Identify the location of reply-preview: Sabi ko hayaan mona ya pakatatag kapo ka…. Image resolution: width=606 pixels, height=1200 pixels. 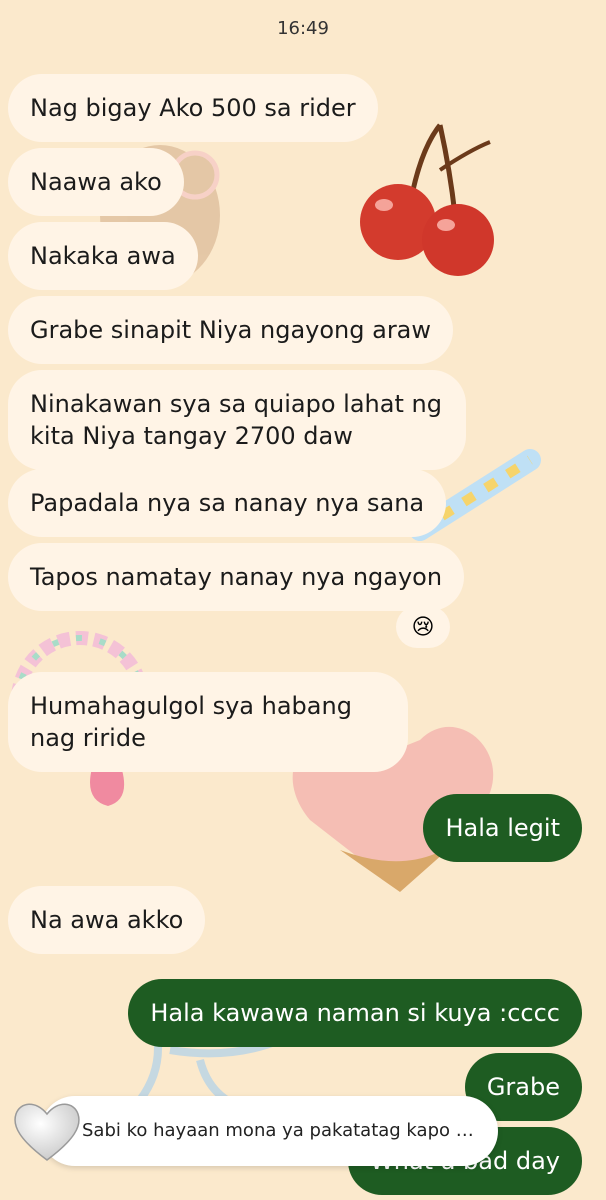
(303, 1148).